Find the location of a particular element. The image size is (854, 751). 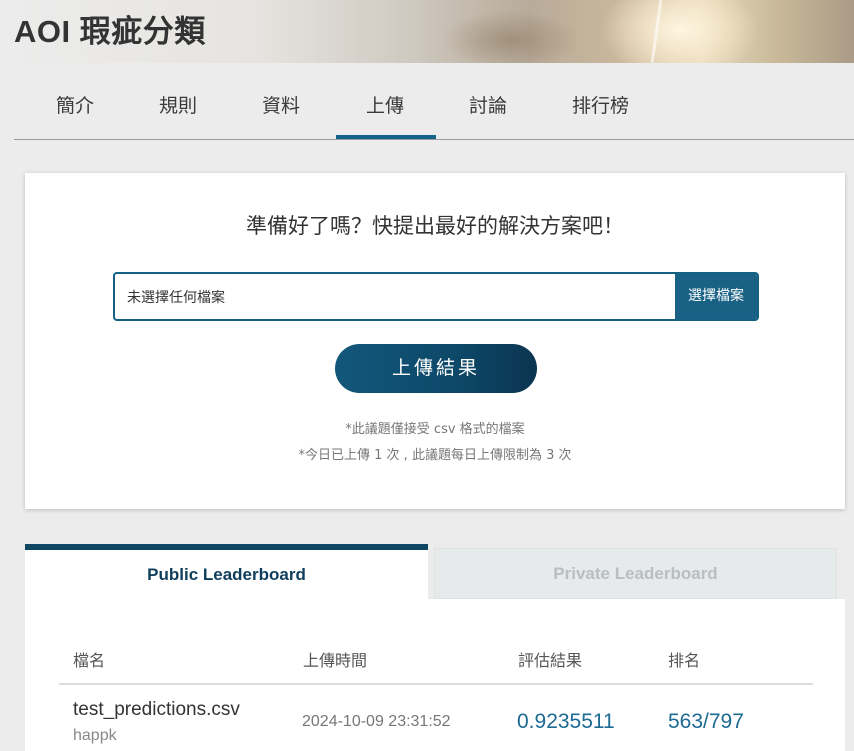

upload-results-button: 上傳結果 is located at coordinates (436, 368).